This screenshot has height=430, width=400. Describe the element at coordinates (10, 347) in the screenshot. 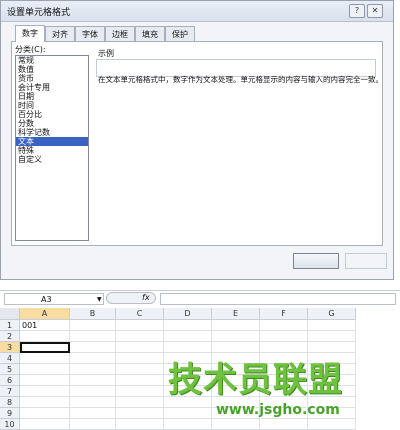

I see `row-header-3: 3` at that location.